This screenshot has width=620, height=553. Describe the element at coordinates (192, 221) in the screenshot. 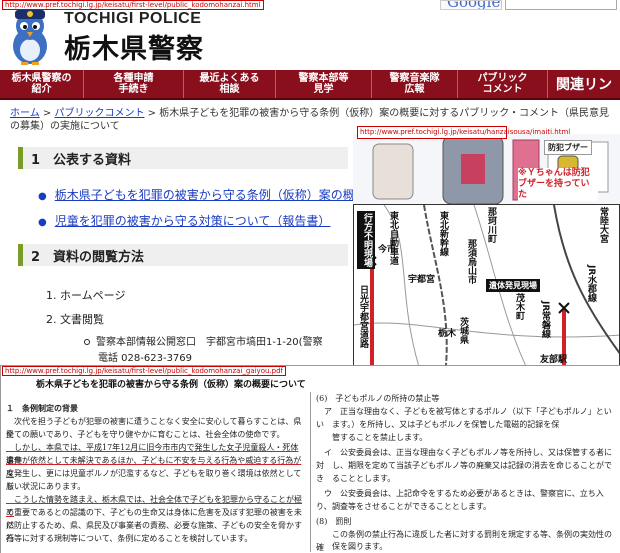

I see `link-label: 児童を犯罪の被害から守る対策について（報告書）` at that location.